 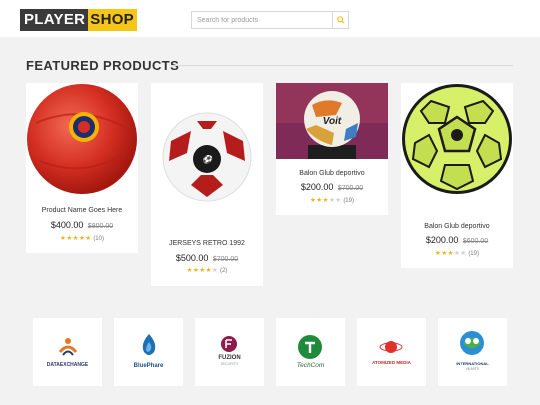 I want to click on search-bar, so click(x=270, y=20).